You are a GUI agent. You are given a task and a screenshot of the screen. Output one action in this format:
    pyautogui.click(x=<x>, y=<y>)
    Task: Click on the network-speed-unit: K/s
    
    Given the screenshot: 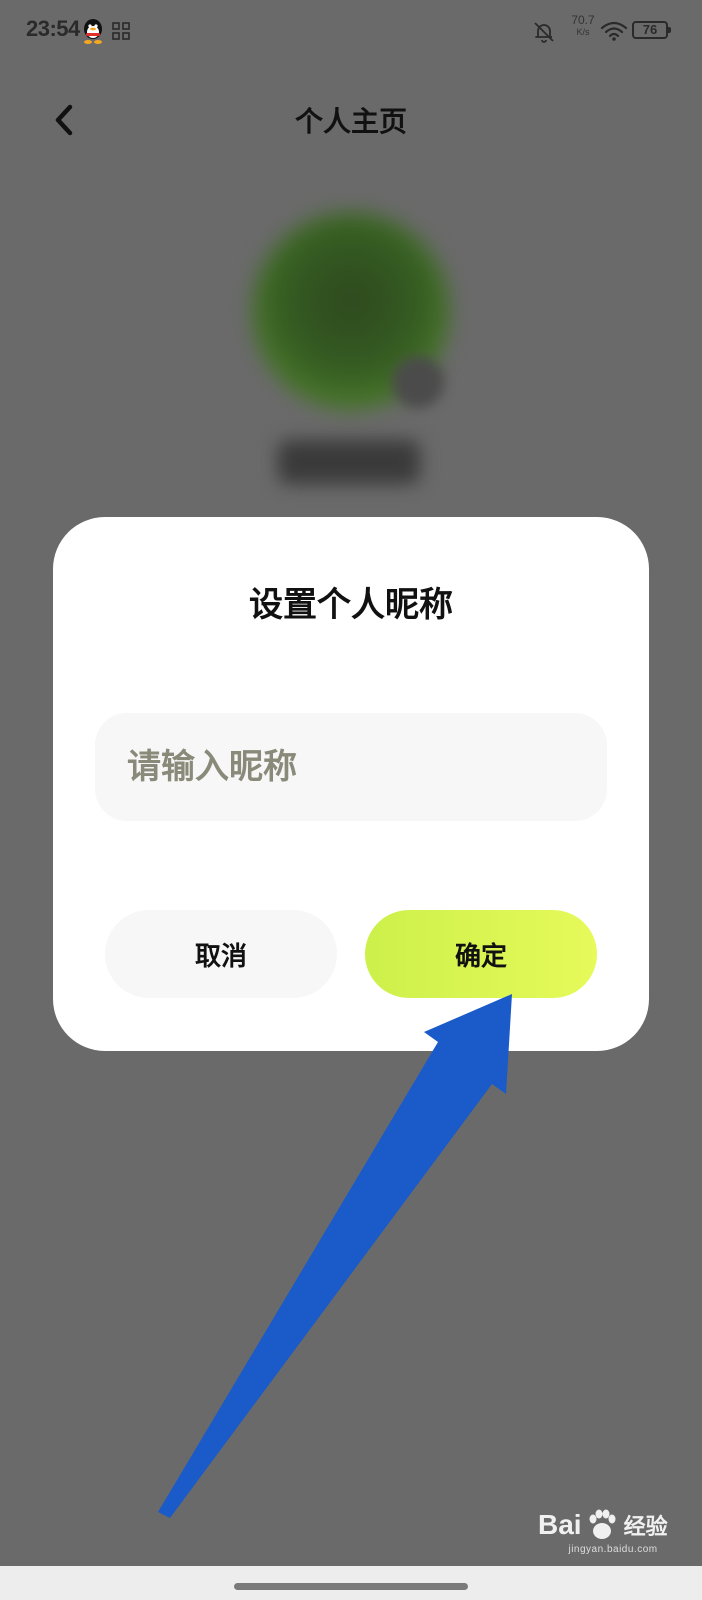 What is the action you would take?
    pyautogui.click(x=583, y=32)
    